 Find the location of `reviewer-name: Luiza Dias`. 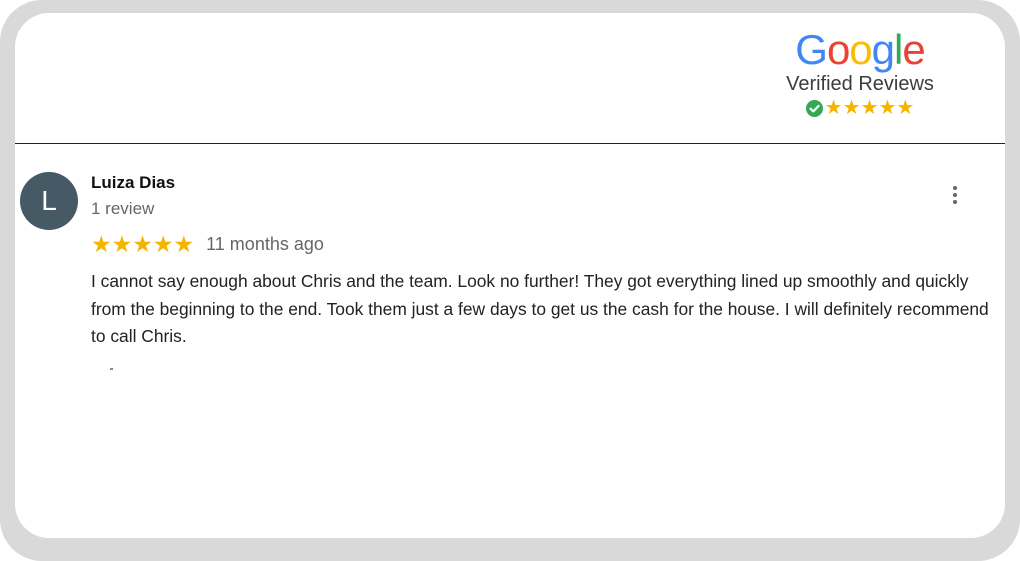

reviewer-name: Luiza Dias is located at coordinates (133, 183).